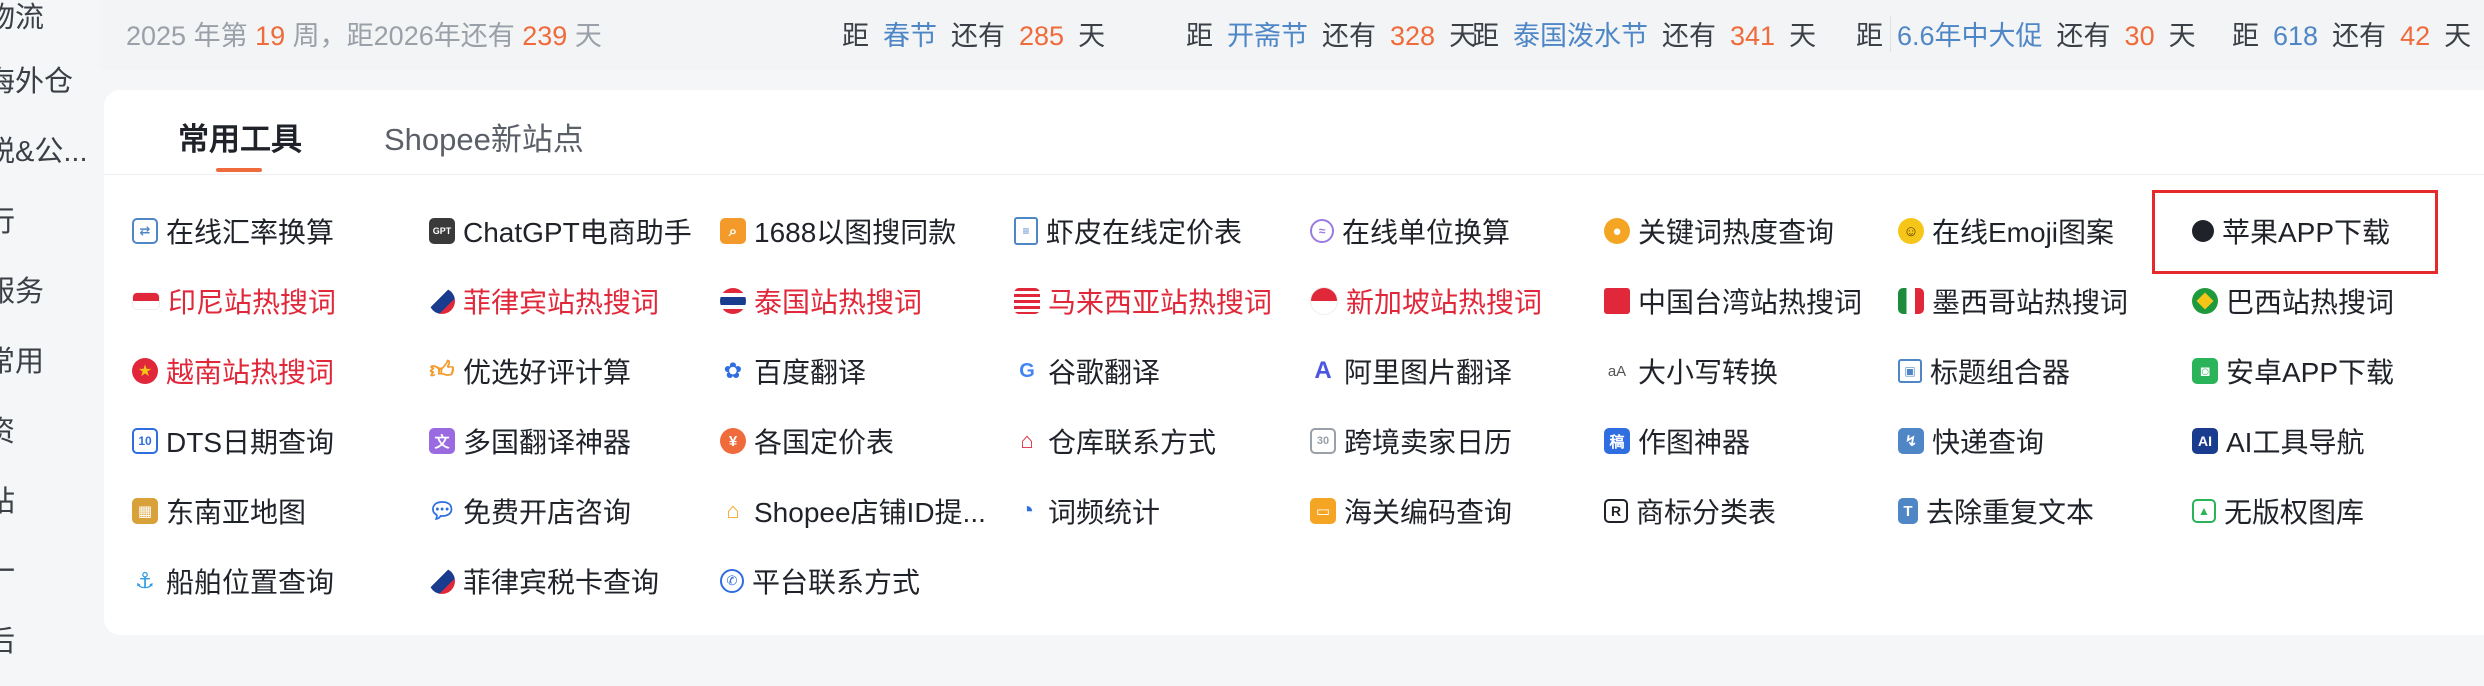 The width and height of the screenshot is (2484, 686). I want to click on tool-warehouse-contact: ⌂ 仓库联系方式, so click(1115, 441).